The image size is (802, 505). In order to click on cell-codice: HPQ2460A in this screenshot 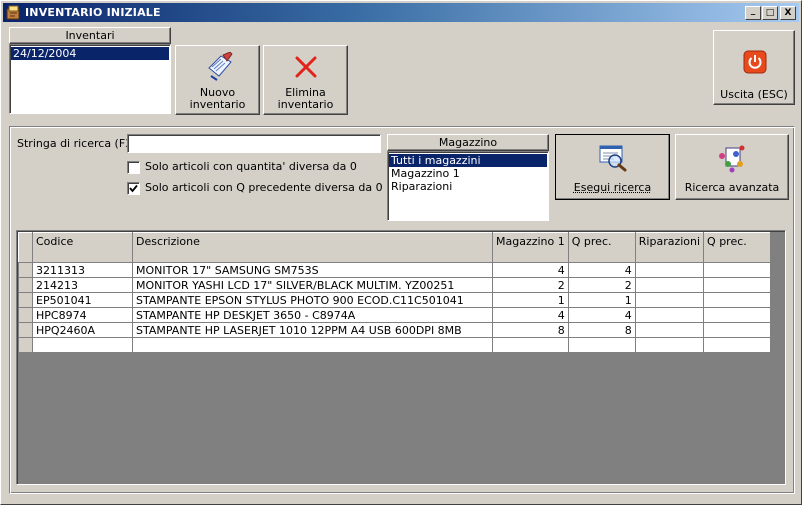, I will do `click(82, 330)`.